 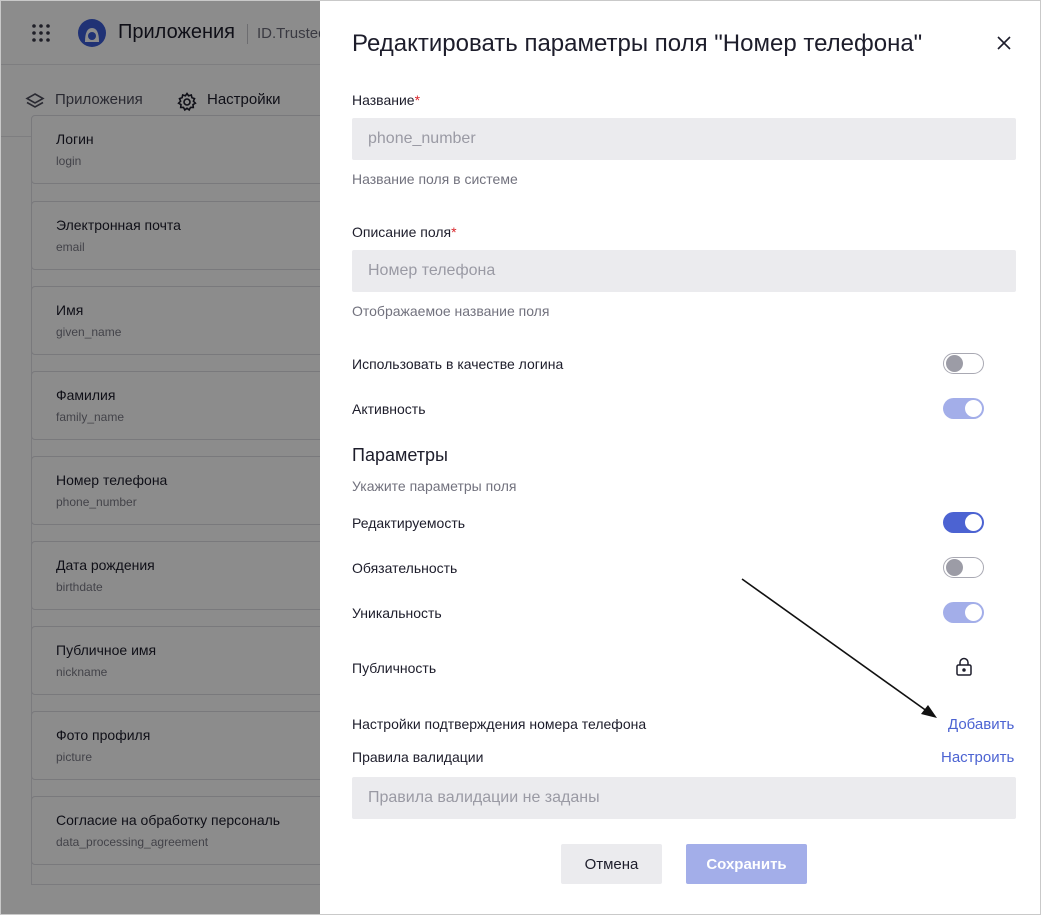 What do you see at coordinates (963, 522) in the screenshot?
I see `editable-toggle` at bounding box center [963, 522].